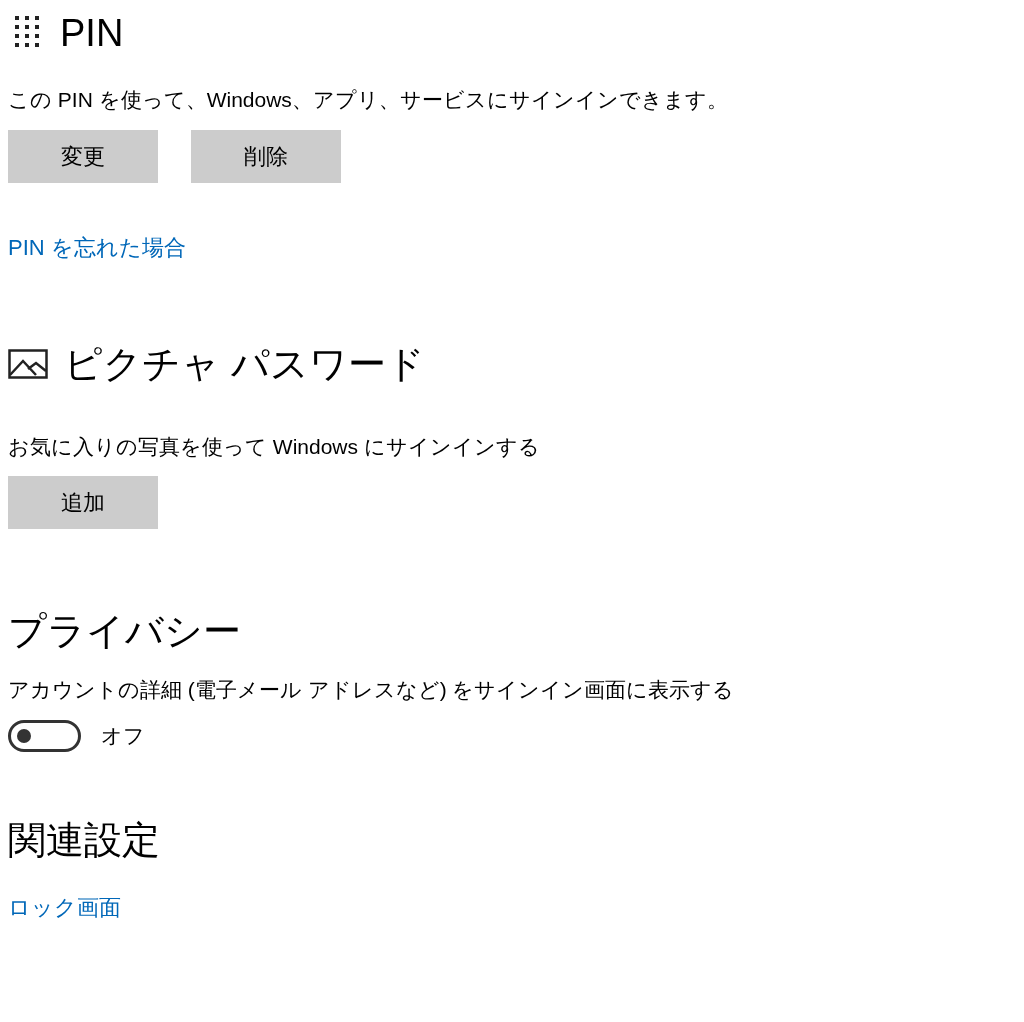 This screenshot has width=1024, height=1022. I want to click on section-title: PIN, so click(92, 33).